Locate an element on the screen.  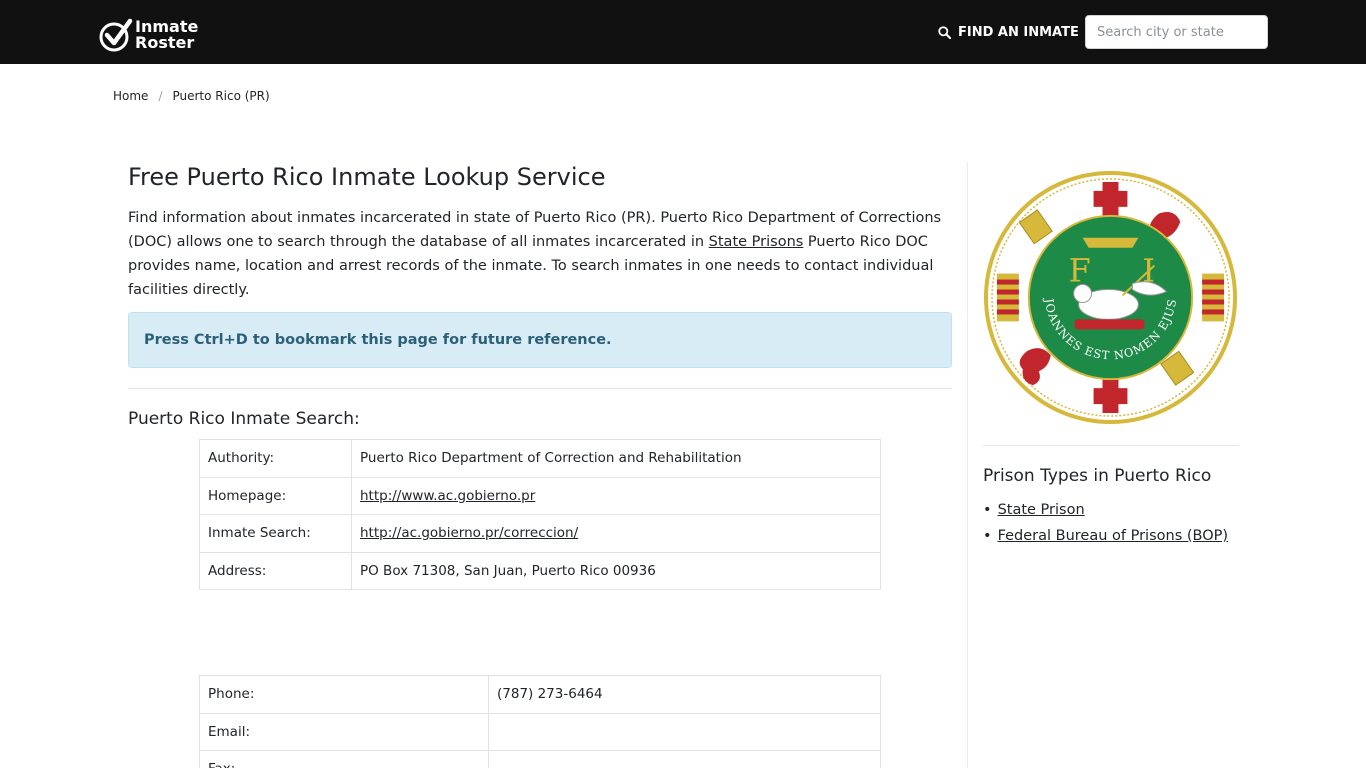
breadcrumb-current: Puerto Rico (PR) is located at coordinates (221, 96).